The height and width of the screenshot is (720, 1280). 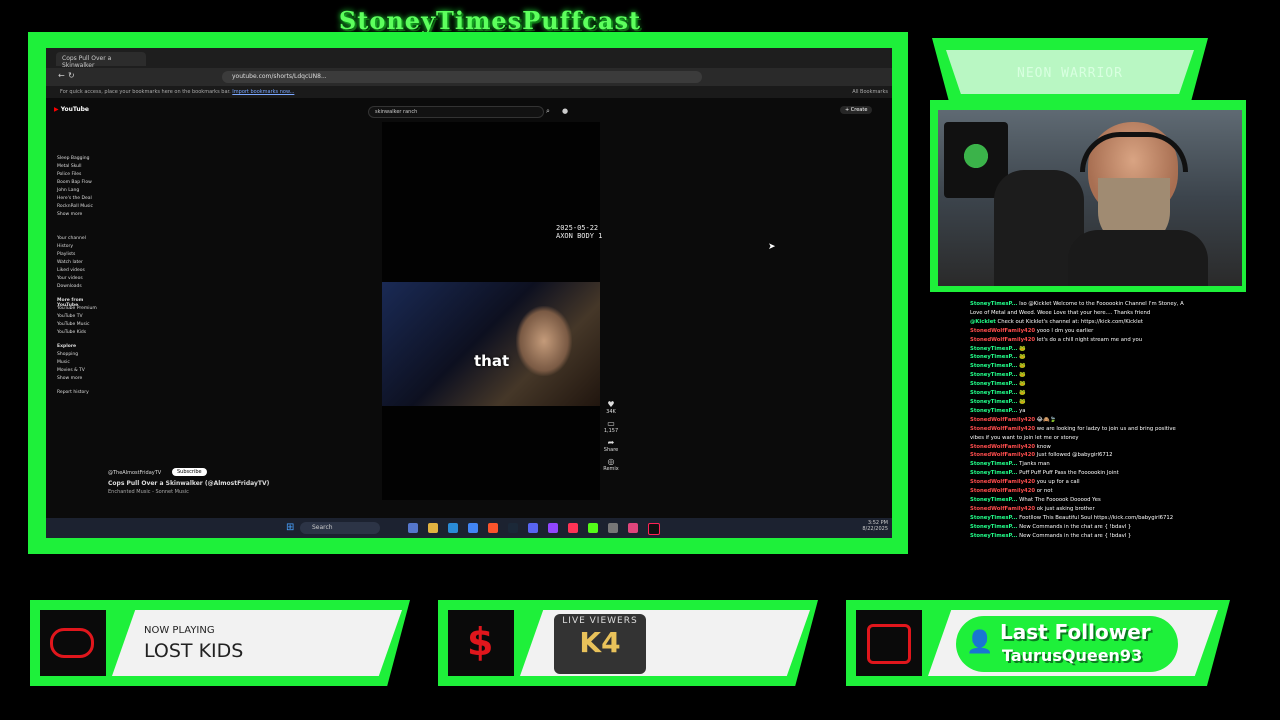 What do you see at coordinates (611, 423) in the screenshot?
I see `comment-icon: ▭` at bounding box center [611, 423].